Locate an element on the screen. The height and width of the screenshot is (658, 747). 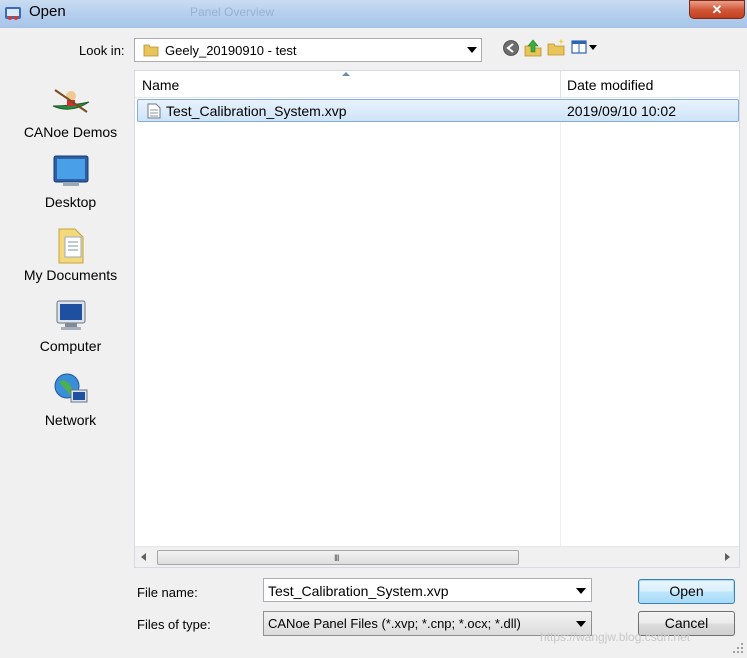
column-divider is located at coordinates (560, 322).